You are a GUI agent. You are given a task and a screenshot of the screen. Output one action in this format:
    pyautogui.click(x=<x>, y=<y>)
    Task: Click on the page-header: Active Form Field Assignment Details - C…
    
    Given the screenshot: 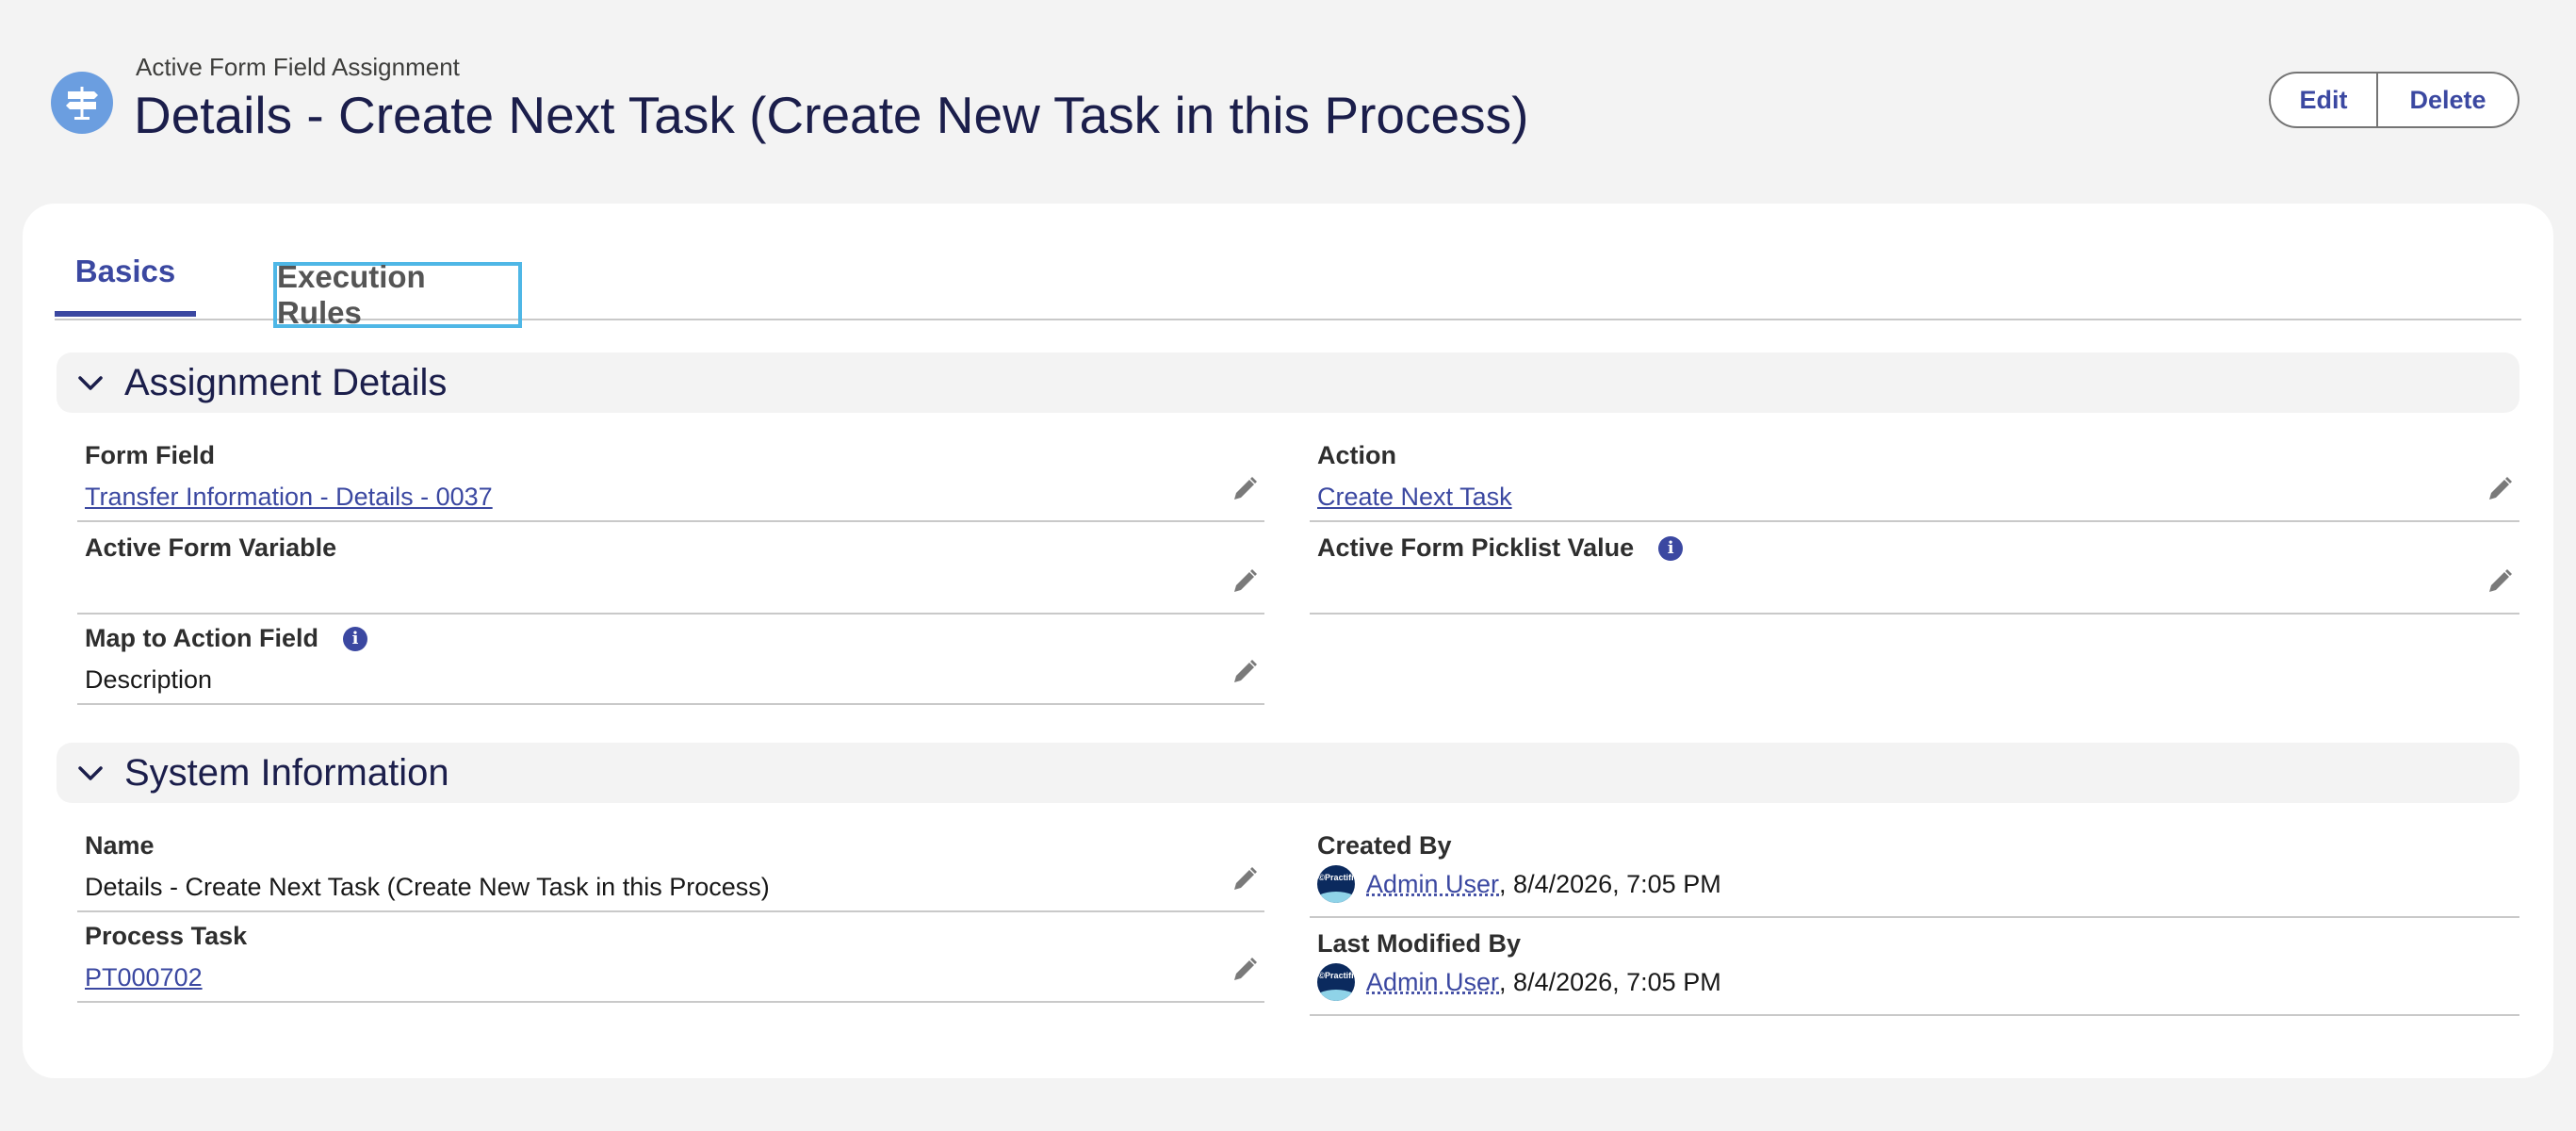 What is the action you would take?
    pyautogui.click(x=1285, y=105)
    